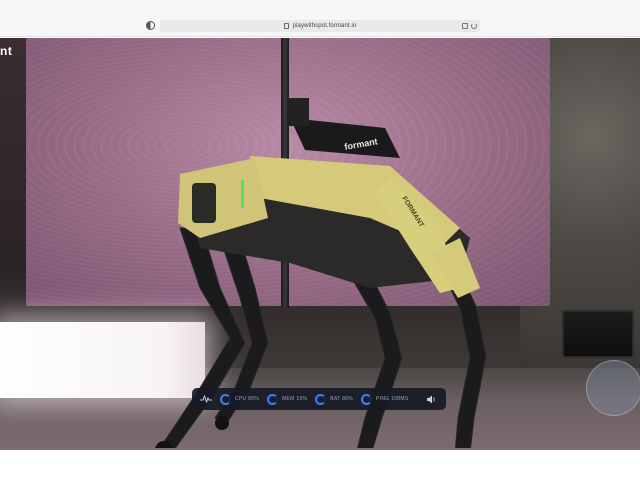 This screenshot has height=480, width=640. I want to click on refresh-icon, so click(474, 26).